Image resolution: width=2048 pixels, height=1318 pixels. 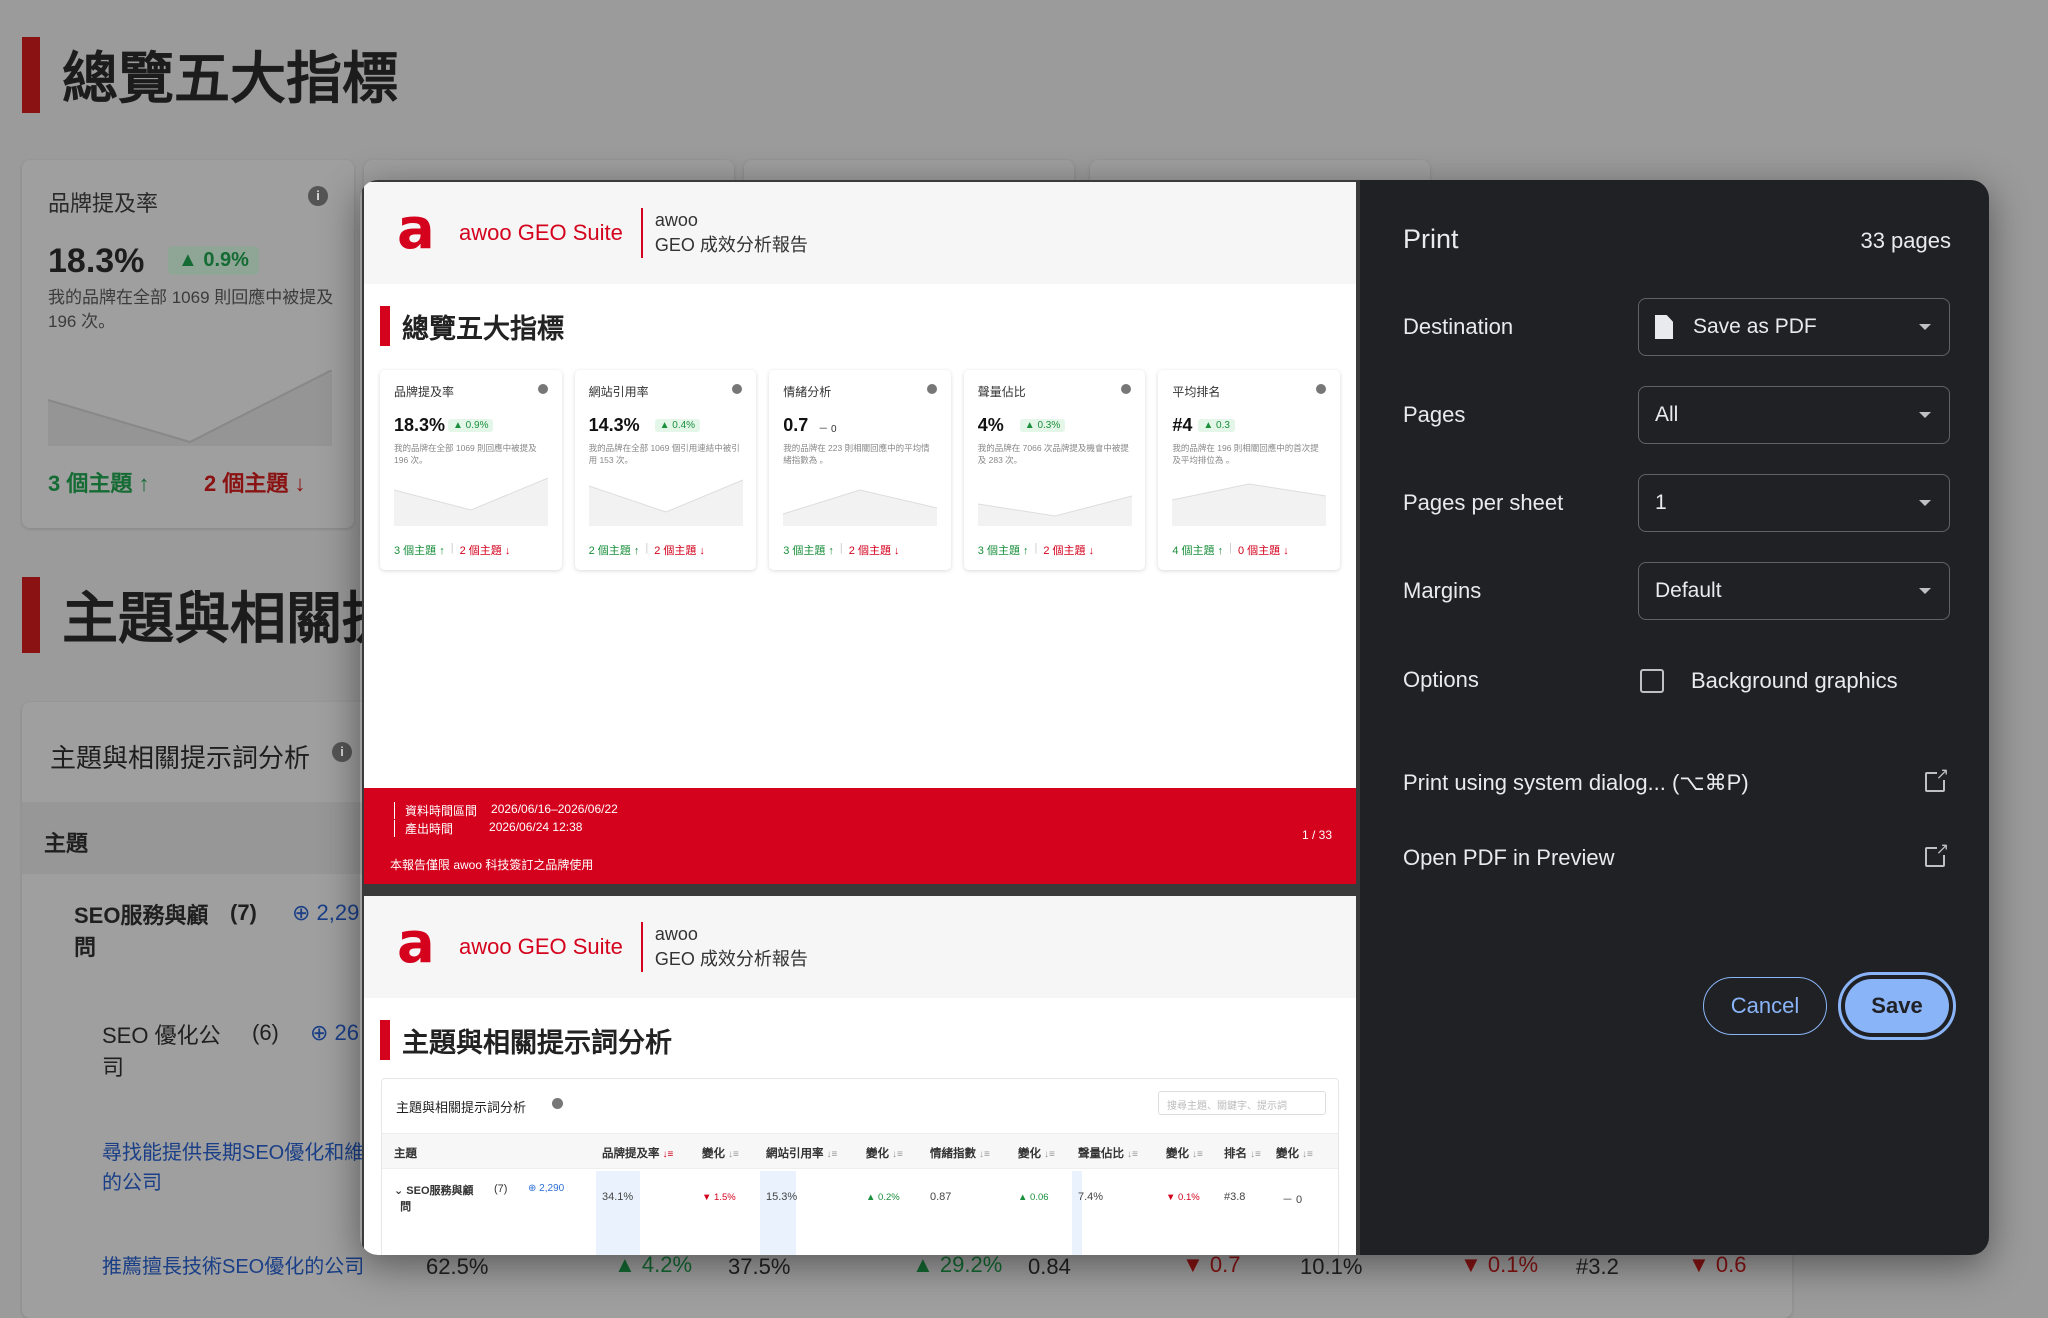 I want to click on metric-label: 品牌提及率, so click(x=103, y=203).